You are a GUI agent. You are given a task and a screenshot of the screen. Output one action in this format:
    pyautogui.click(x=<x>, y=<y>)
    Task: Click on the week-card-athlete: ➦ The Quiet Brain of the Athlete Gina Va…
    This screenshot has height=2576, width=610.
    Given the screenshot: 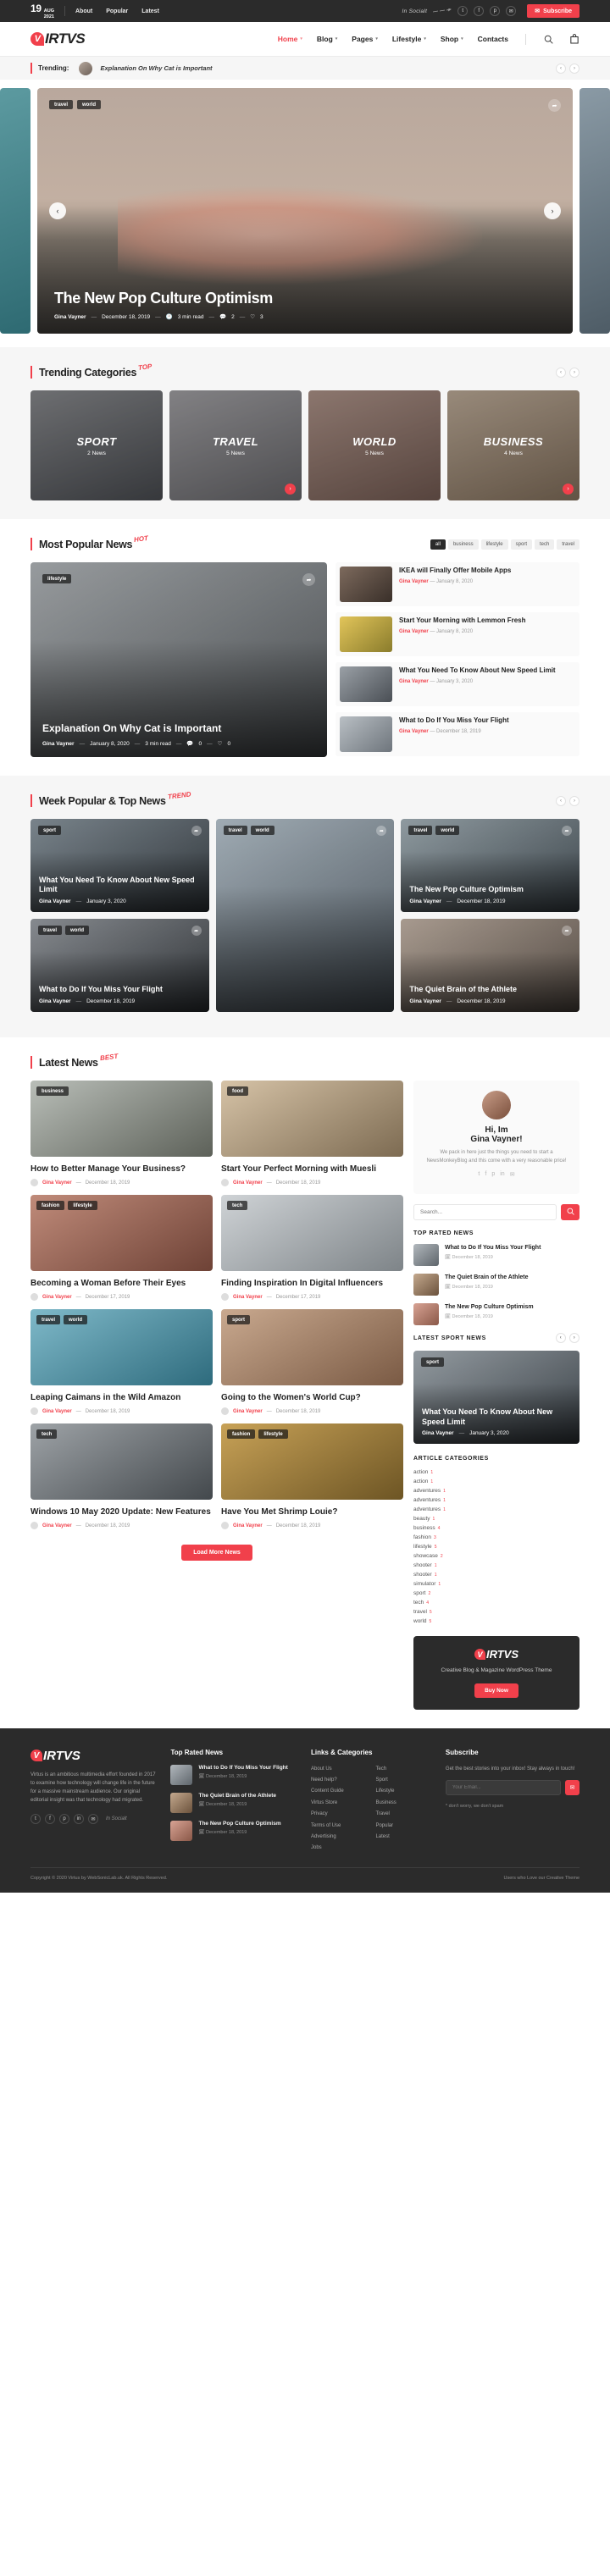 What is the action you would take?
    pyautogui.click(x=490, y=966)
    